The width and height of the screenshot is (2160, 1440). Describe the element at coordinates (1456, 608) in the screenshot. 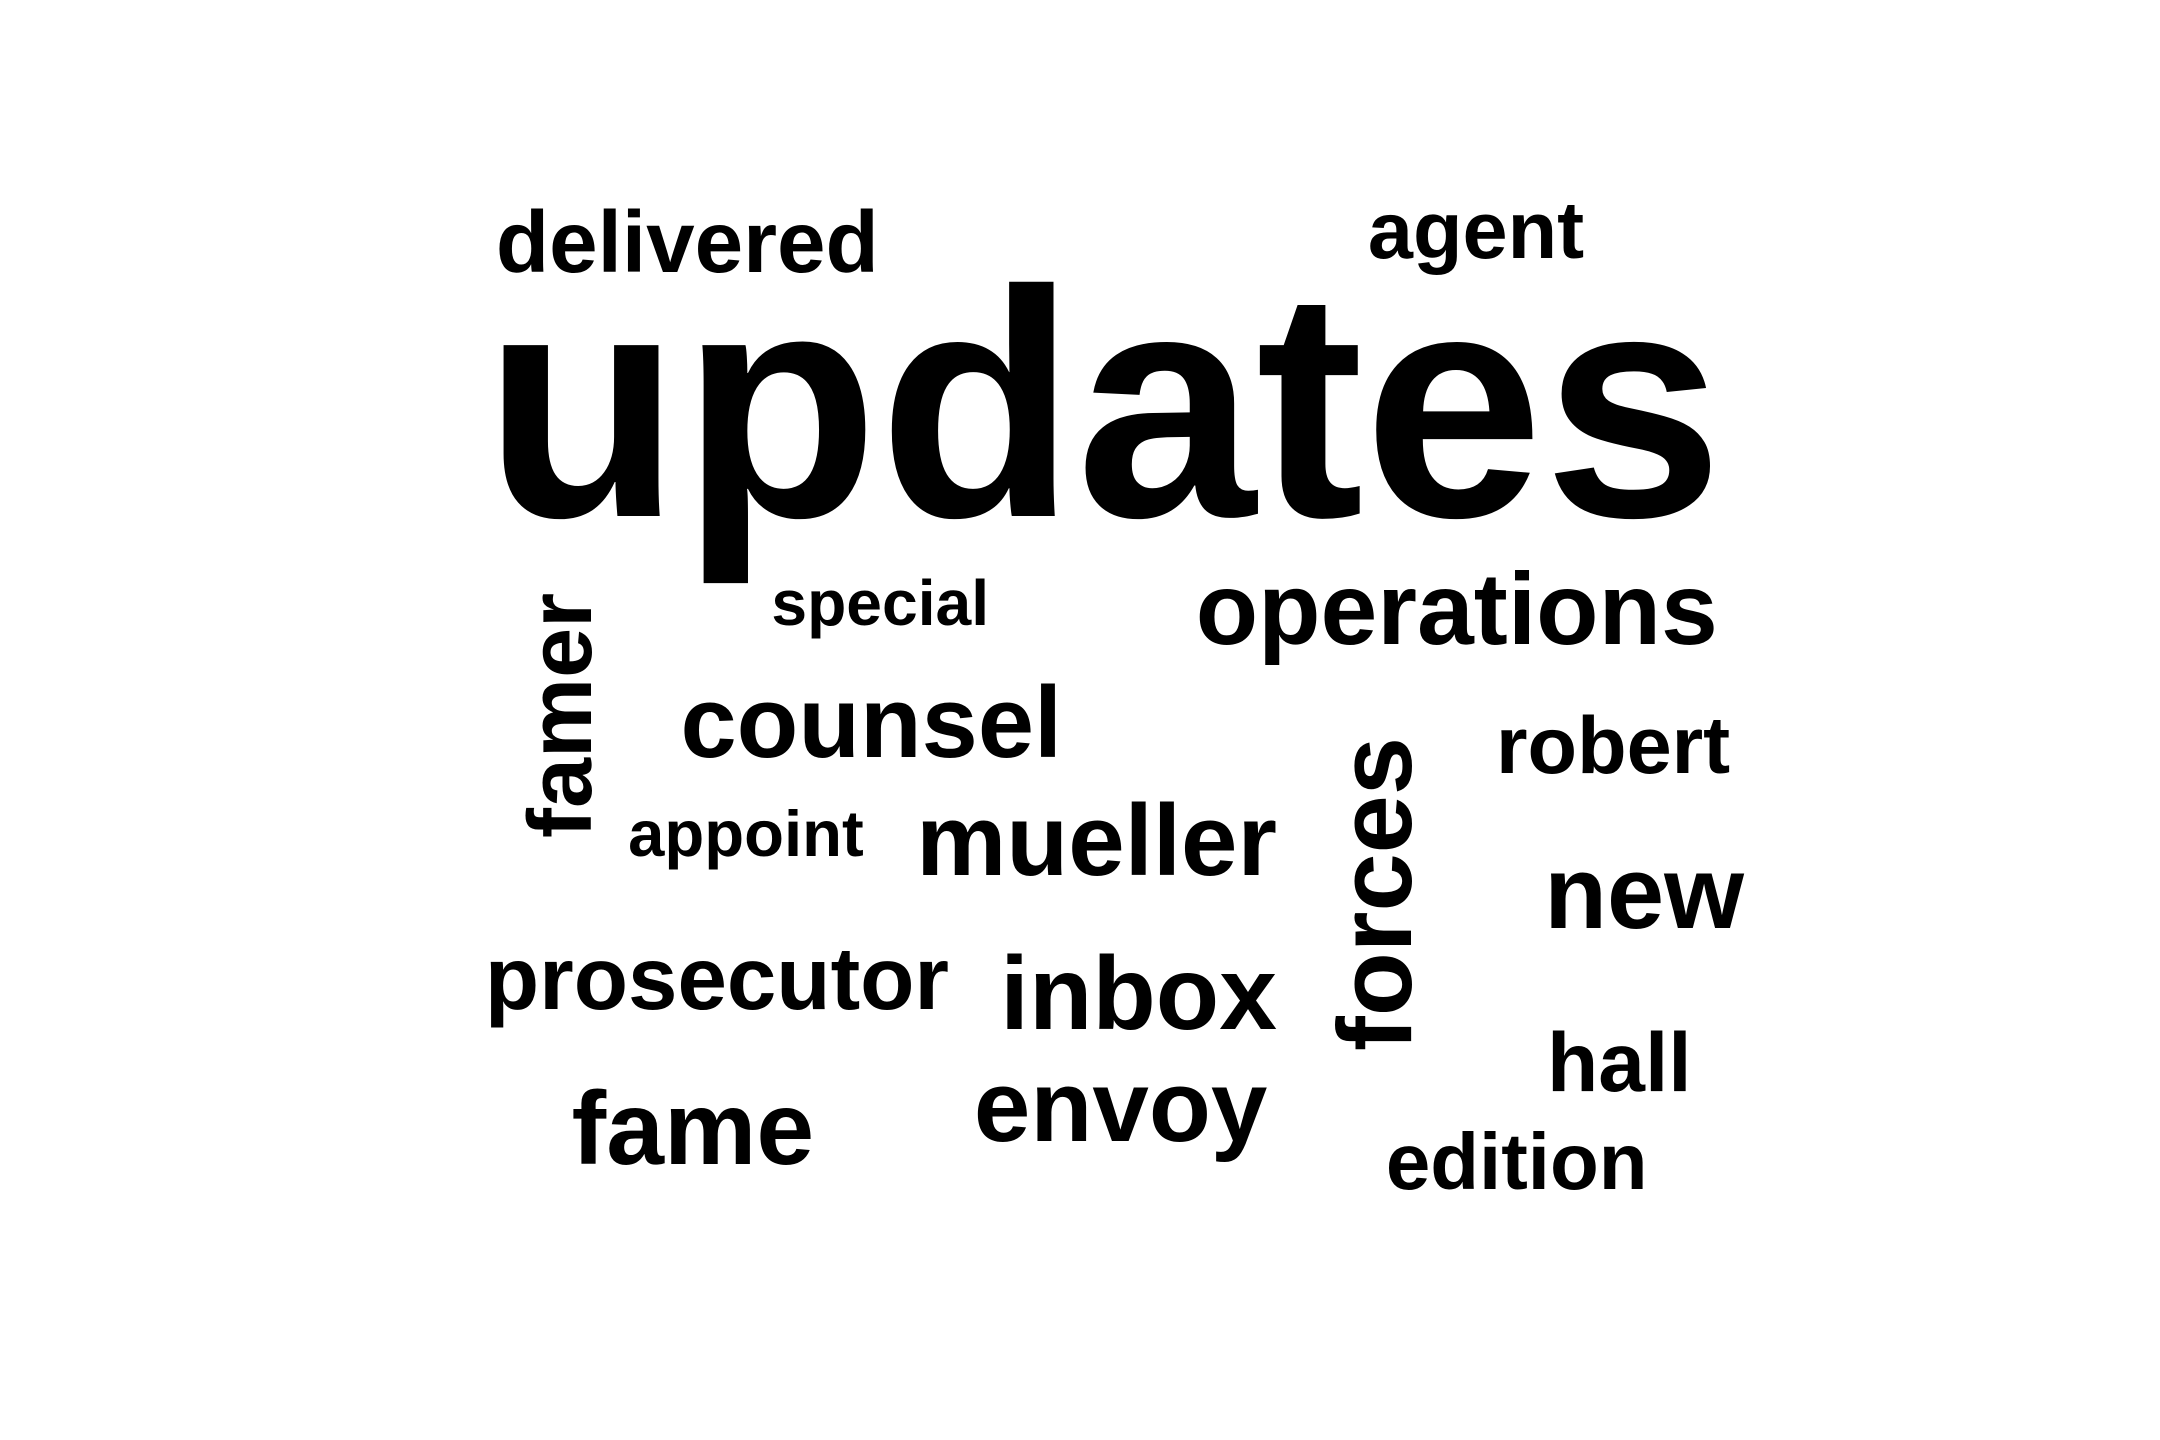

I see `word-operations: operations` at that location.